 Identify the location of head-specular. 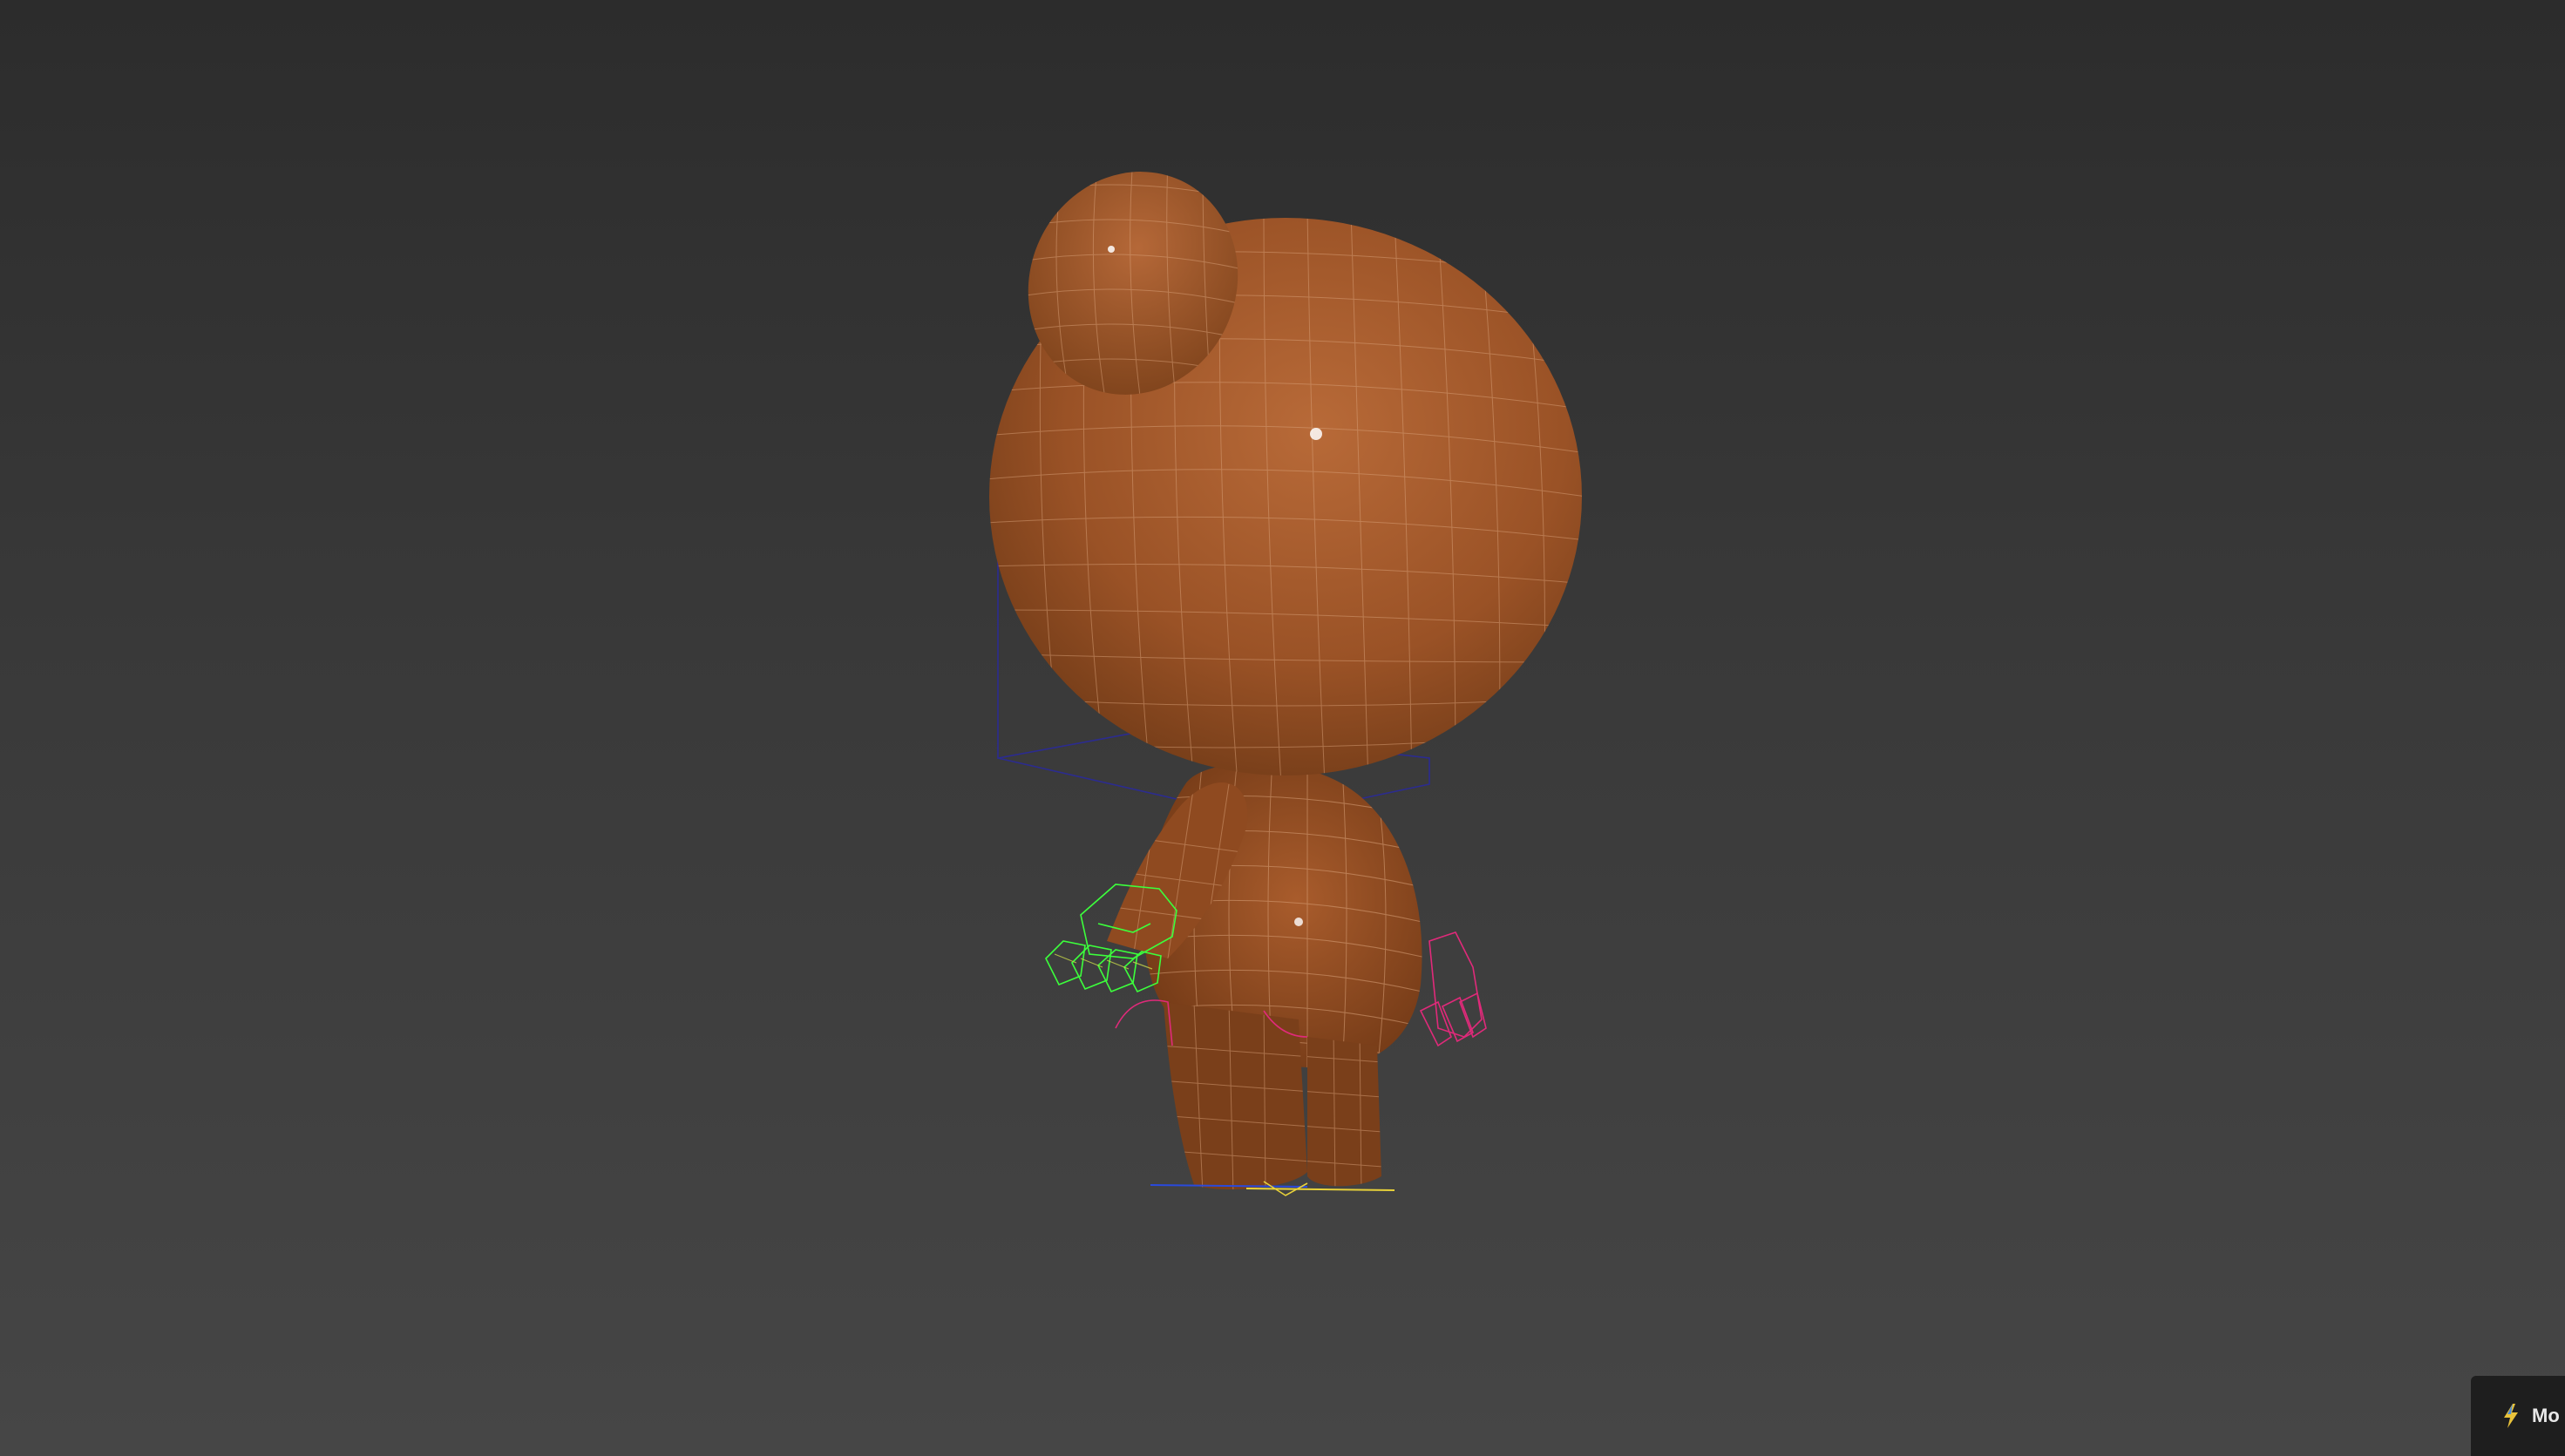
(1316, 434).